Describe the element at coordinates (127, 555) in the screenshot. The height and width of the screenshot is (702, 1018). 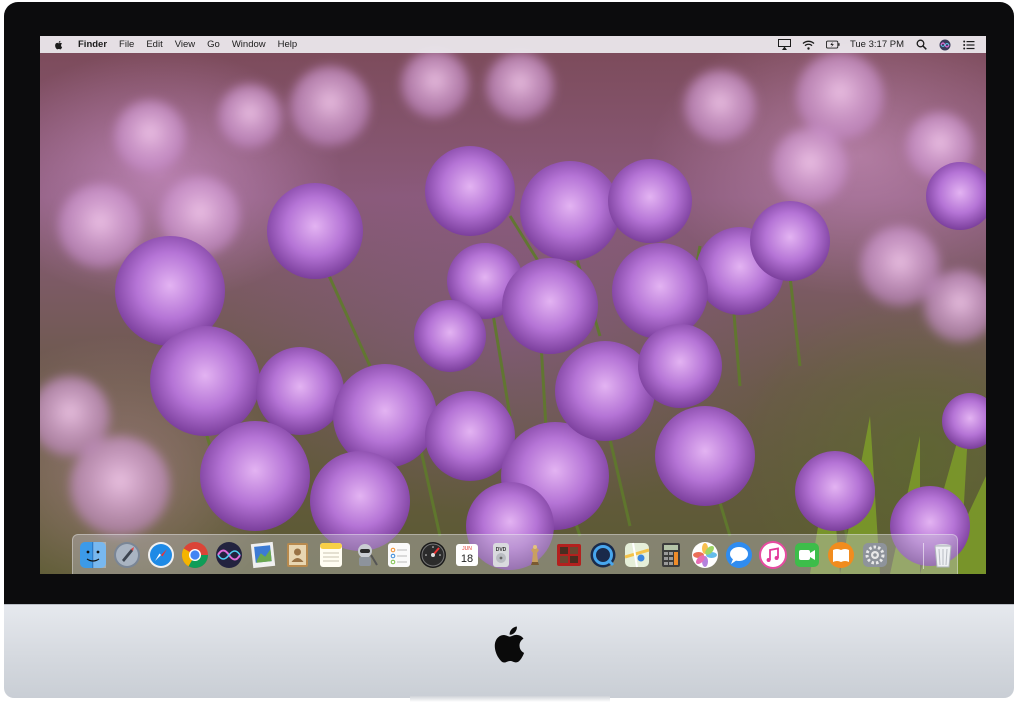
I see `launchpad-icon` at that location.